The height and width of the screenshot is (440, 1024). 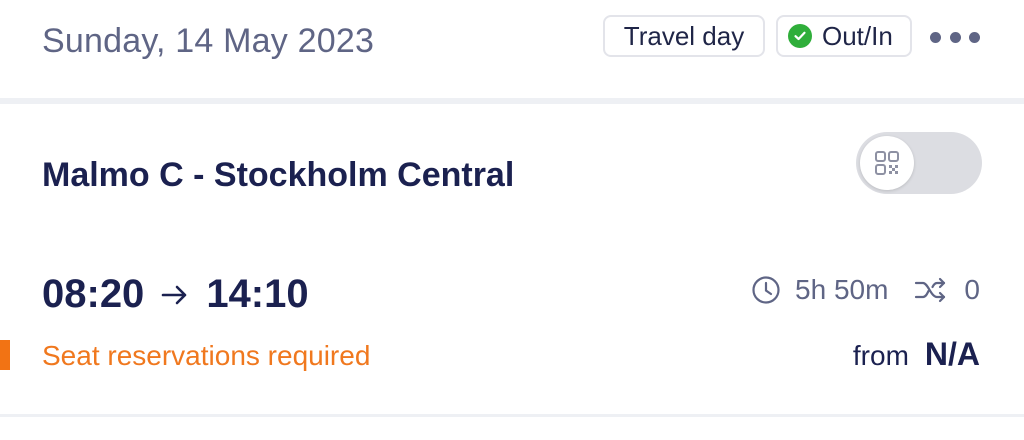 I want to click on changes-icon, so click(x=931, y=290).